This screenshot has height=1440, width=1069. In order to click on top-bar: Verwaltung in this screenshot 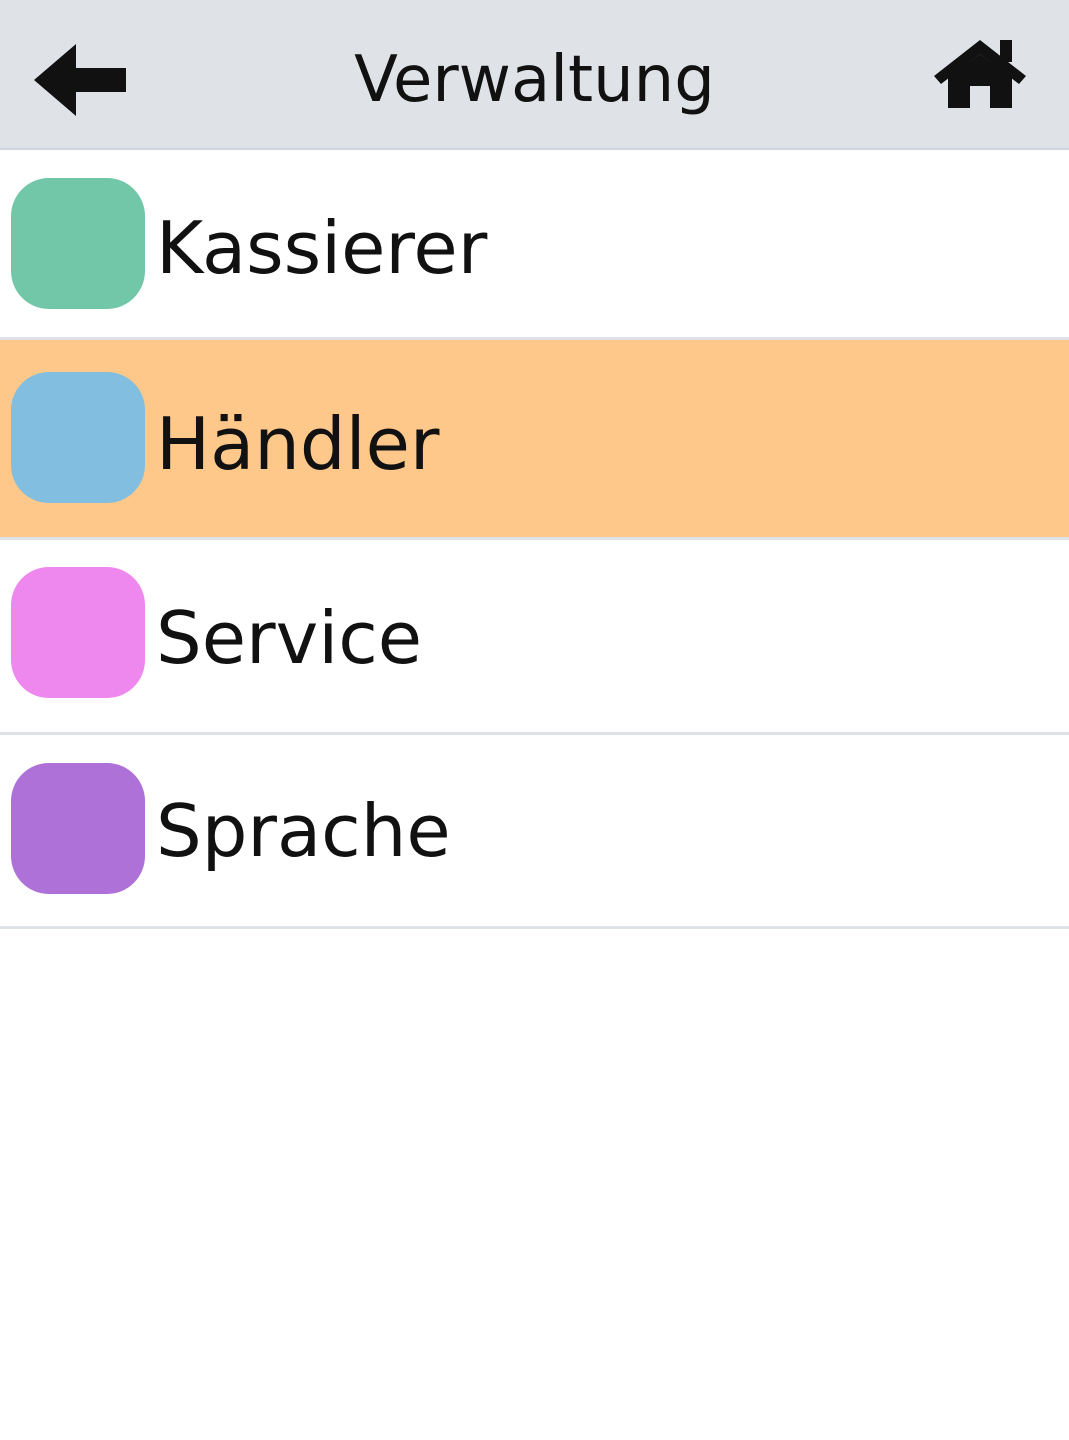, I will do `click(534, 75)`.